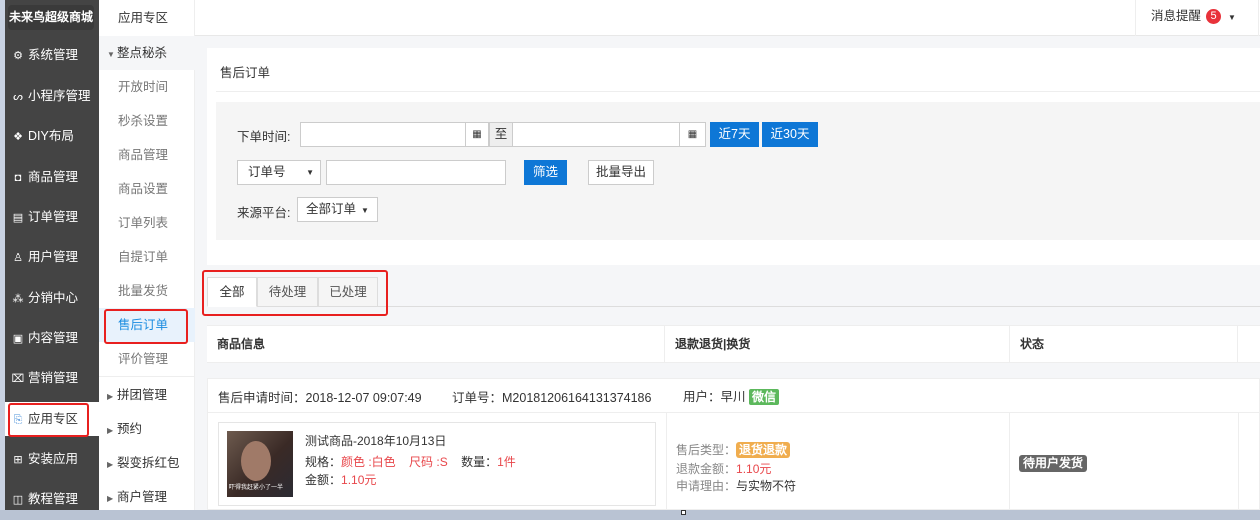 This screenshot has height=520, width=1260. I want to click on column-header: 退款退货|换货, so click(837, 344).